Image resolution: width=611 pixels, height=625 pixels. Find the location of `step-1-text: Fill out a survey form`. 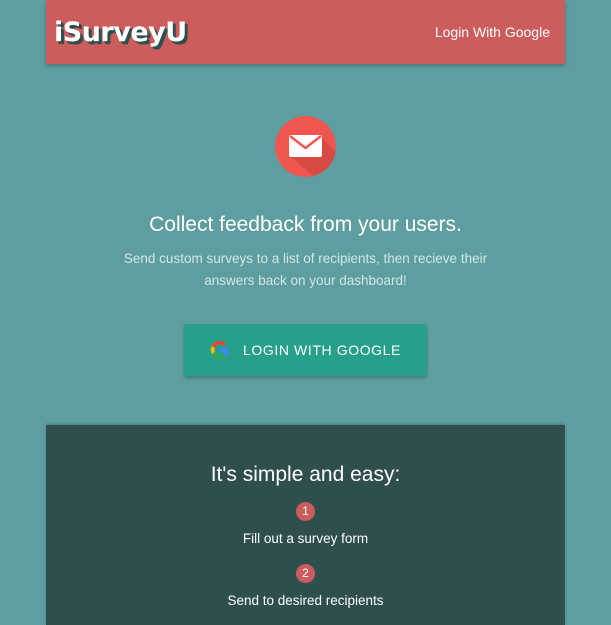

step-1-text: Fill out a survey form is located at coordinates (305, 538).